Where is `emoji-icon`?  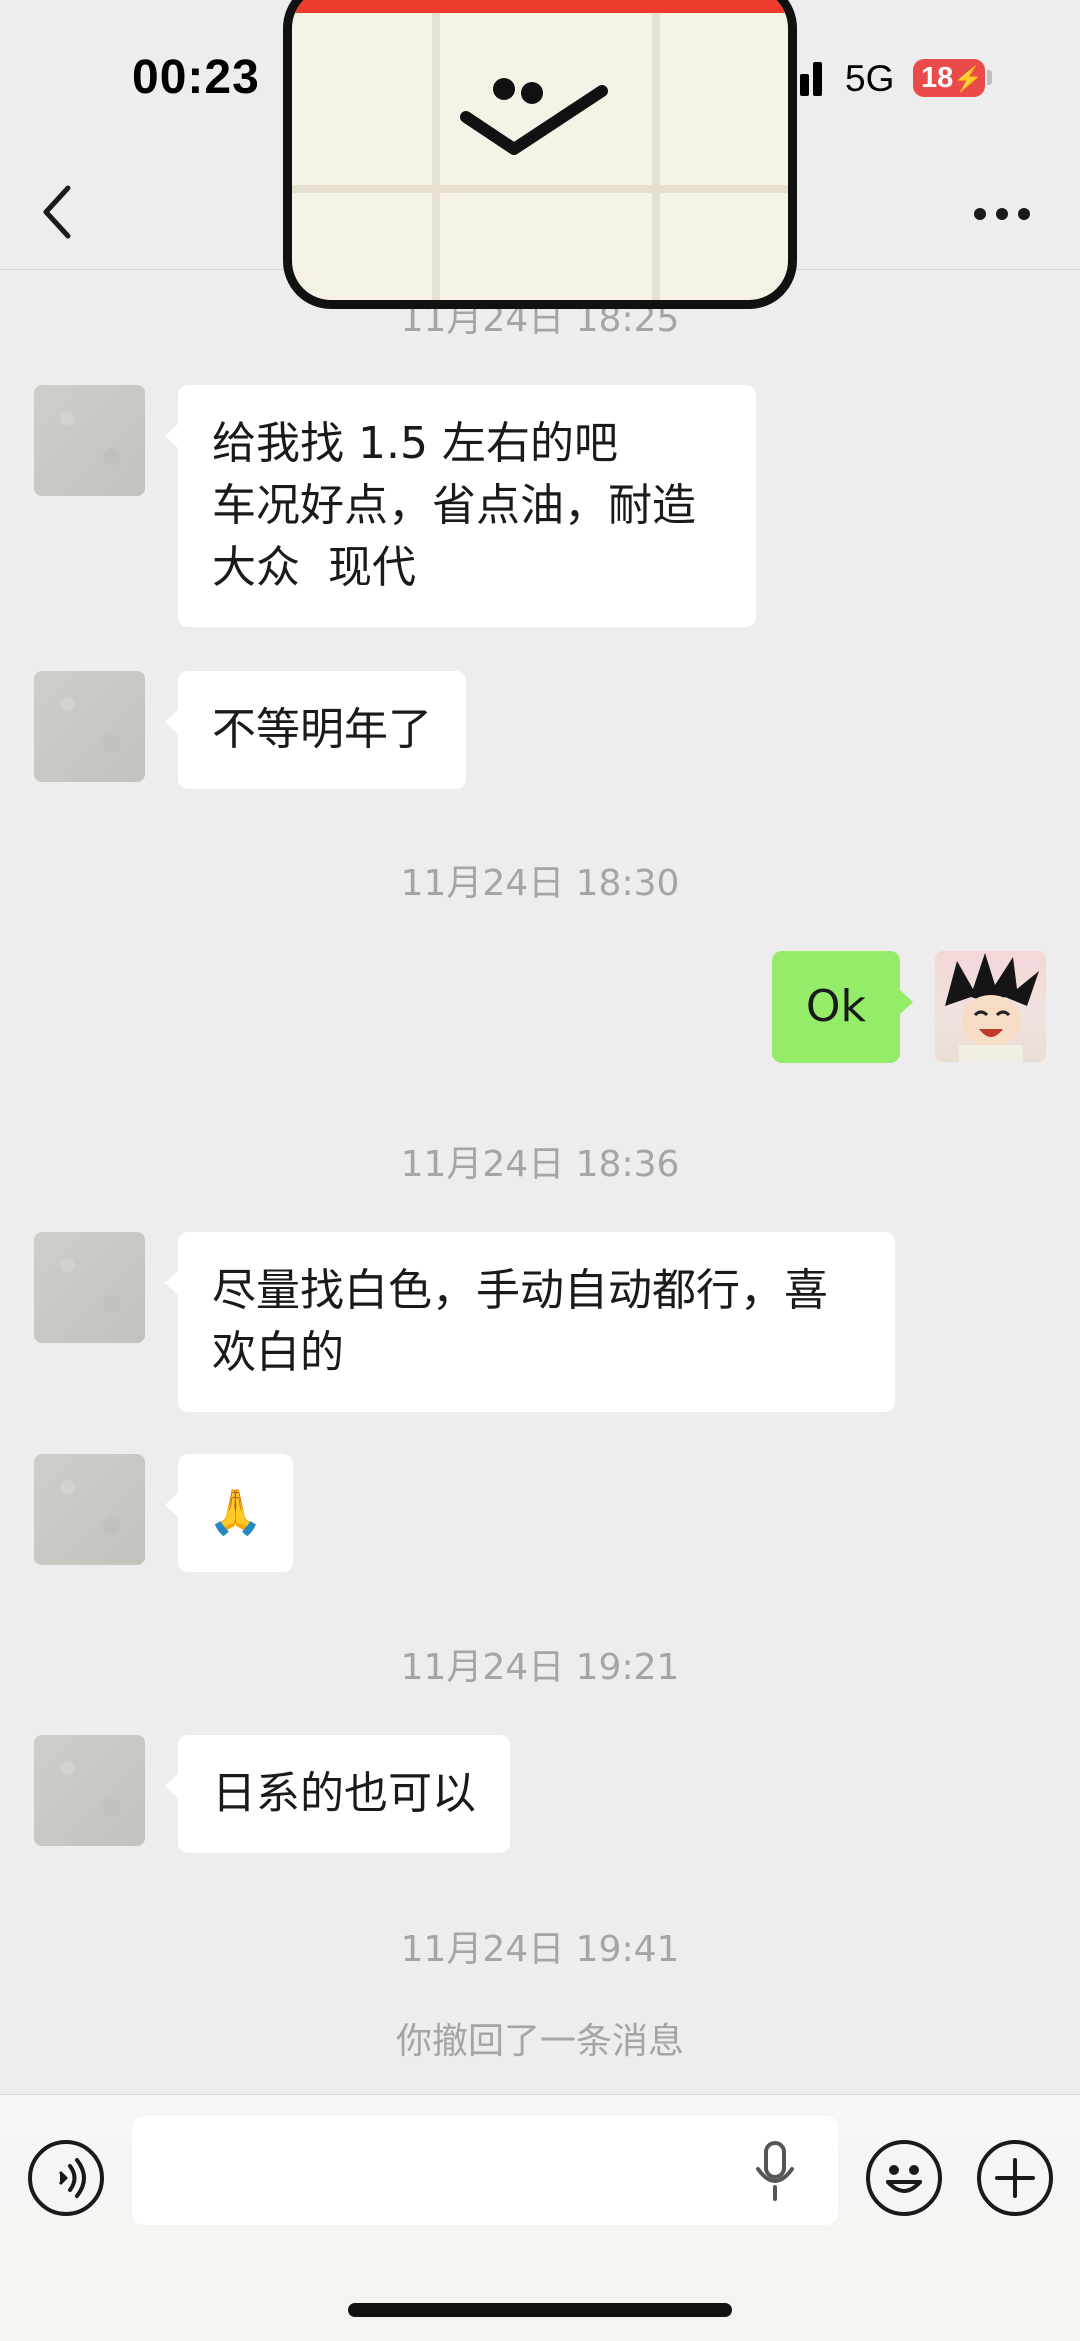 emoji-icon is located at coordinates (904, 2179).